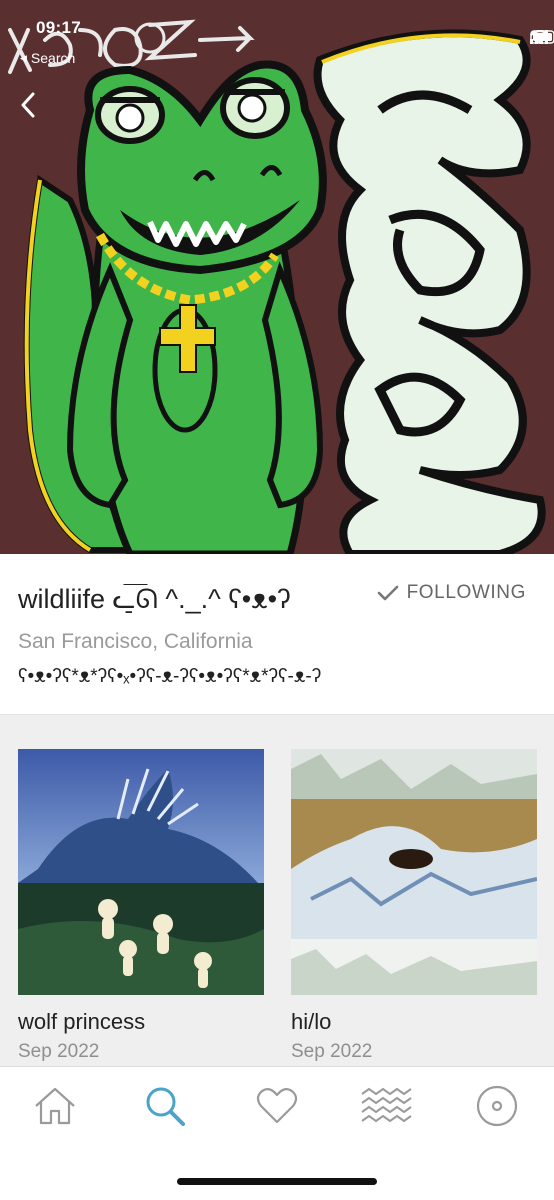  I want to click on following-label: FOLLOWING, so click(466, 592).